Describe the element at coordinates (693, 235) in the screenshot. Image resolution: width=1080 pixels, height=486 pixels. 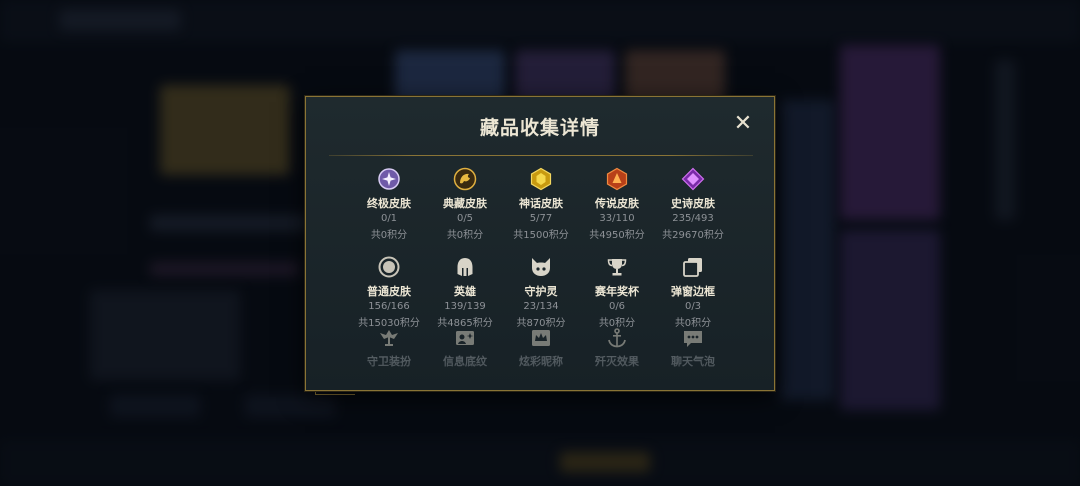
I see `category-points: 共29670积分` at that location.